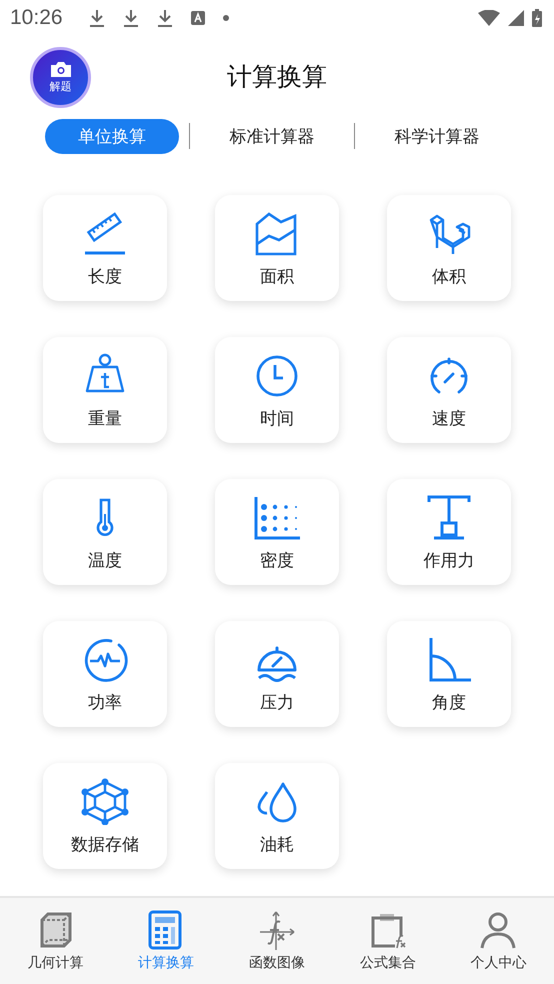  Describe the element at coordinates (449, 390) in the screenshot. I see `converter-card: 速度` at that location.